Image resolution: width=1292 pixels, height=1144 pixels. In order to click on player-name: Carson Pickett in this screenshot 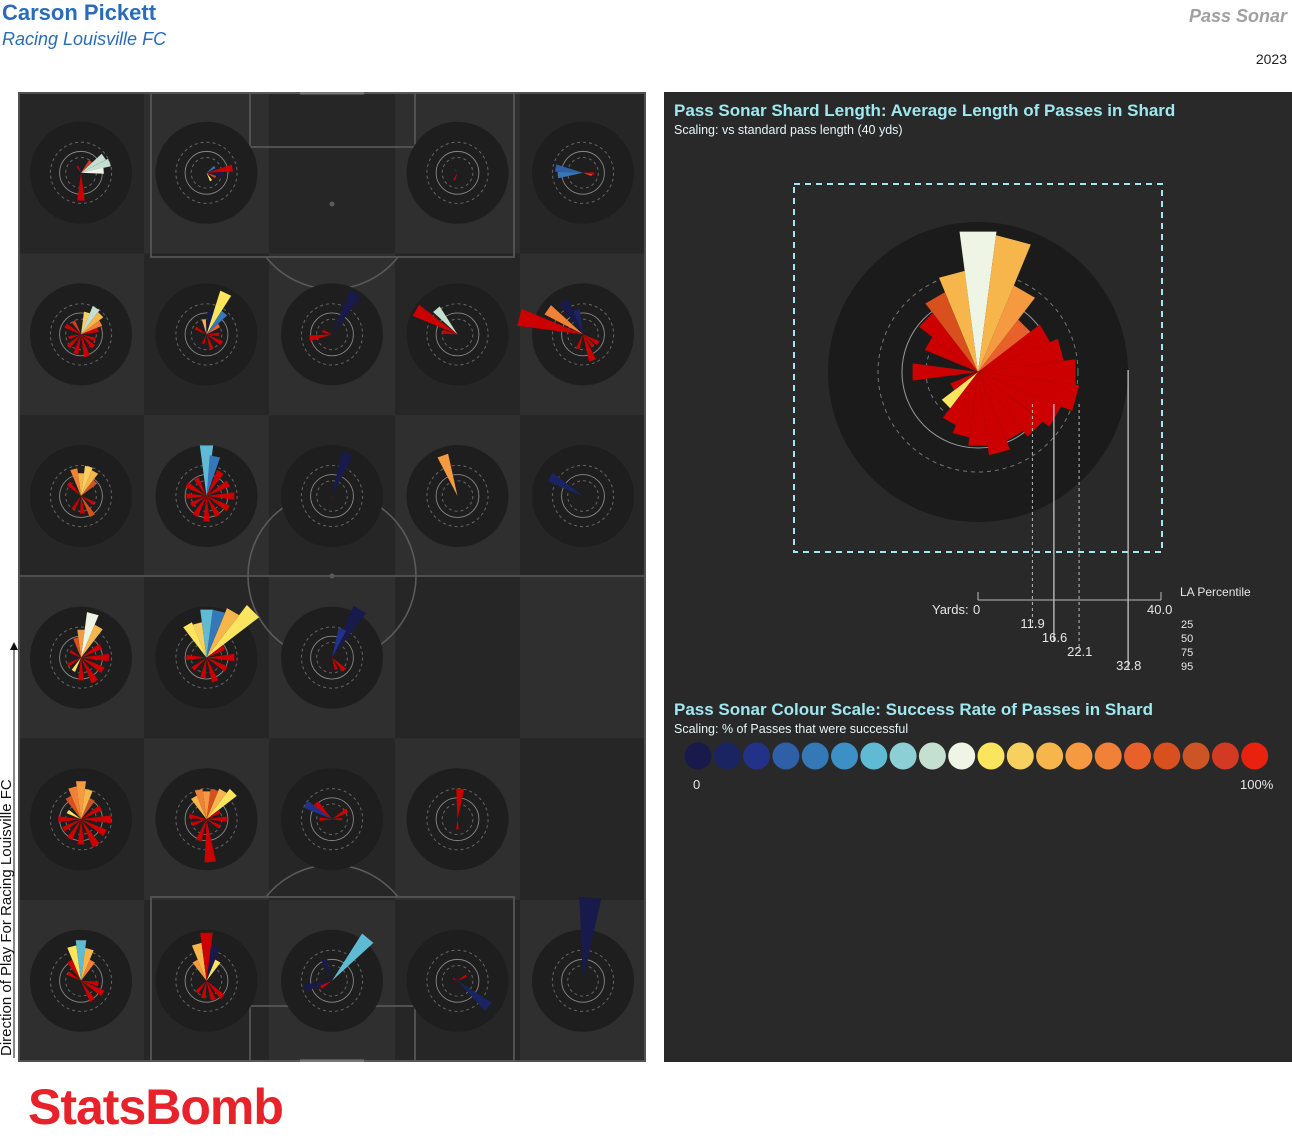, I will do `click(79, 12)`.